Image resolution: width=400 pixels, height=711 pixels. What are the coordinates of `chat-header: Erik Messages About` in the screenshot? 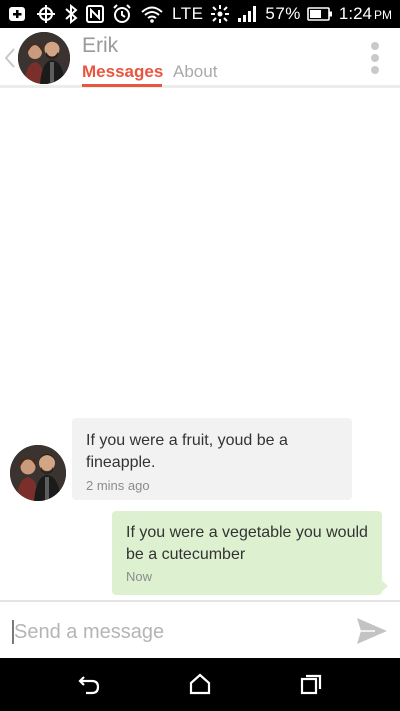 It's located at (200, 58).